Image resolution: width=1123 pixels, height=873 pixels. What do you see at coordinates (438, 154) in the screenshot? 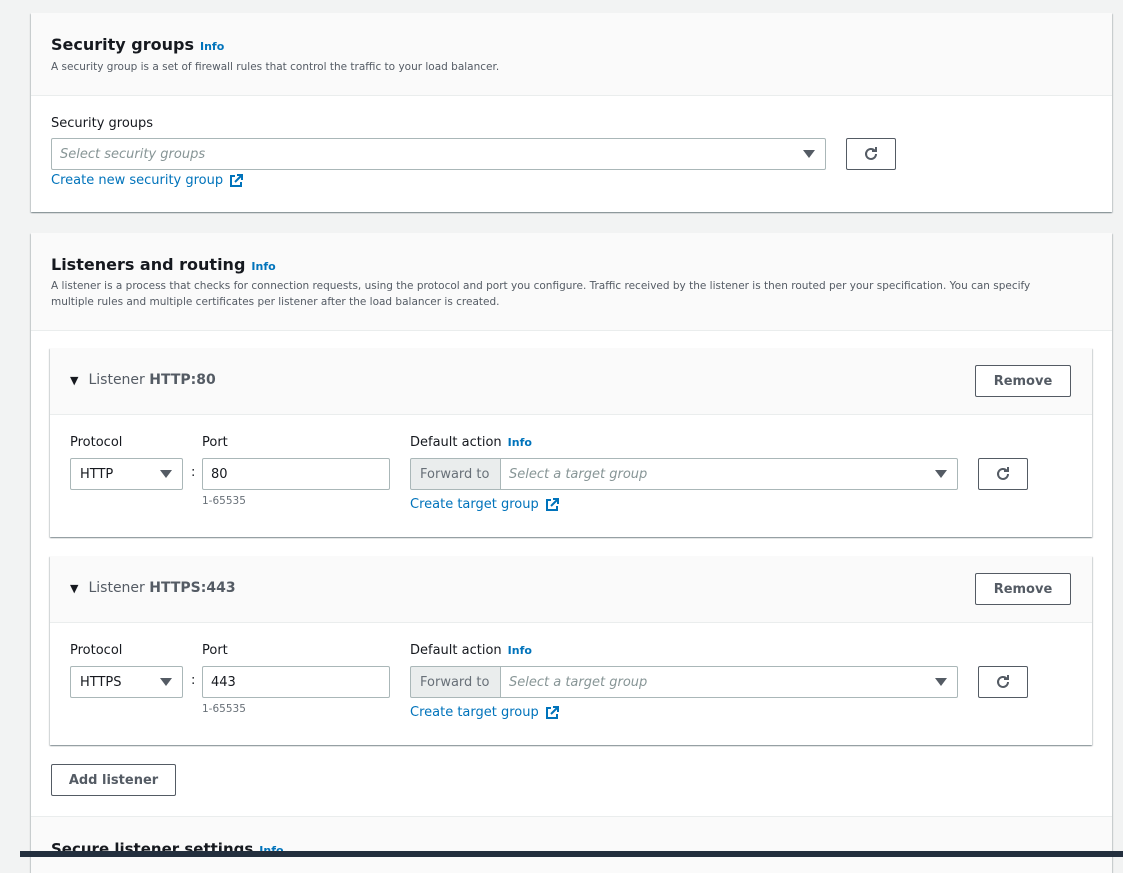
I see `security-groups-select: Select security groups` at bounding box center [438, 154].